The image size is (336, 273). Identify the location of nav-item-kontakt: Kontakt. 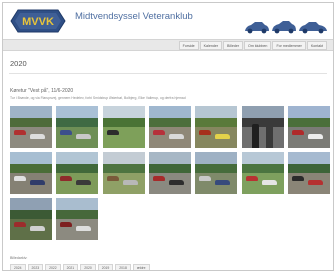
(316, 45).